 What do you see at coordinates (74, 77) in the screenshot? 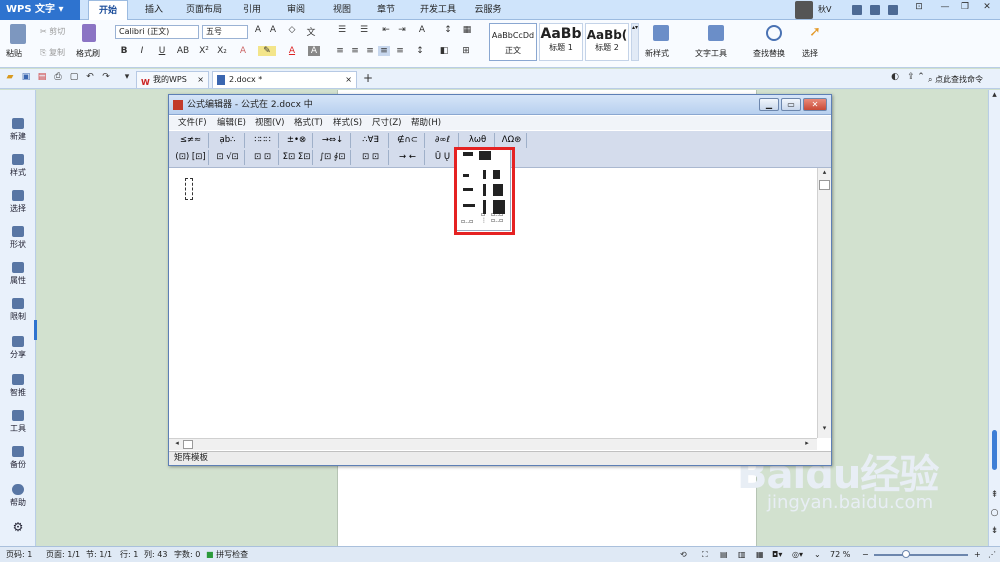
I see `preview-icon: ▢` at bounding box center [74, 77].